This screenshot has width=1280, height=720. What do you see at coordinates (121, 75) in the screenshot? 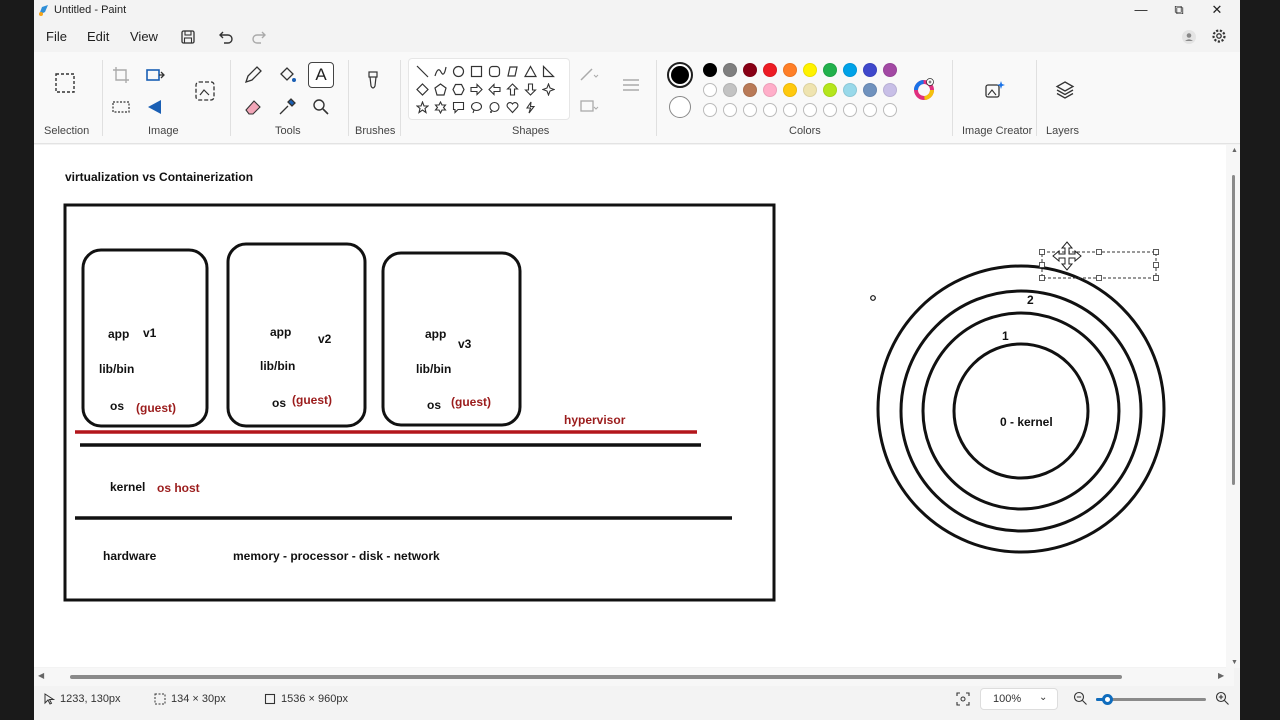
I see `crop-icon` at bounding box center [121, 75].